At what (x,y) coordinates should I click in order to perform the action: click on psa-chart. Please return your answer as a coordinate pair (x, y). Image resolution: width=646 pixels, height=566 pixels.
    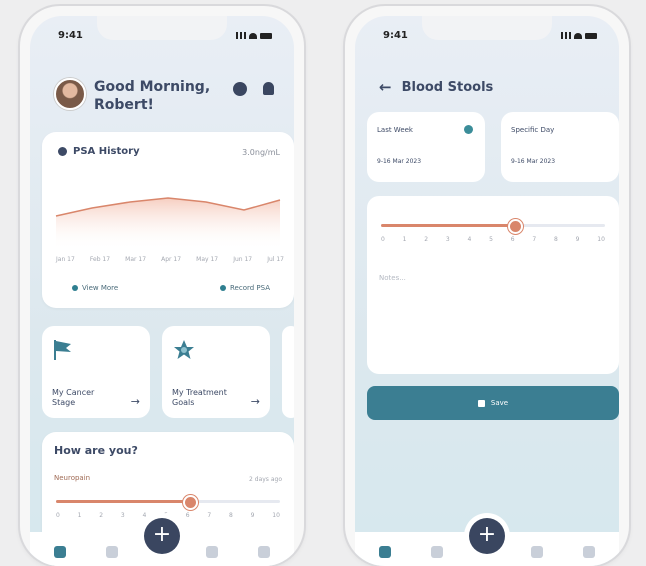
    Looking at the image, I should click on (168, 223).